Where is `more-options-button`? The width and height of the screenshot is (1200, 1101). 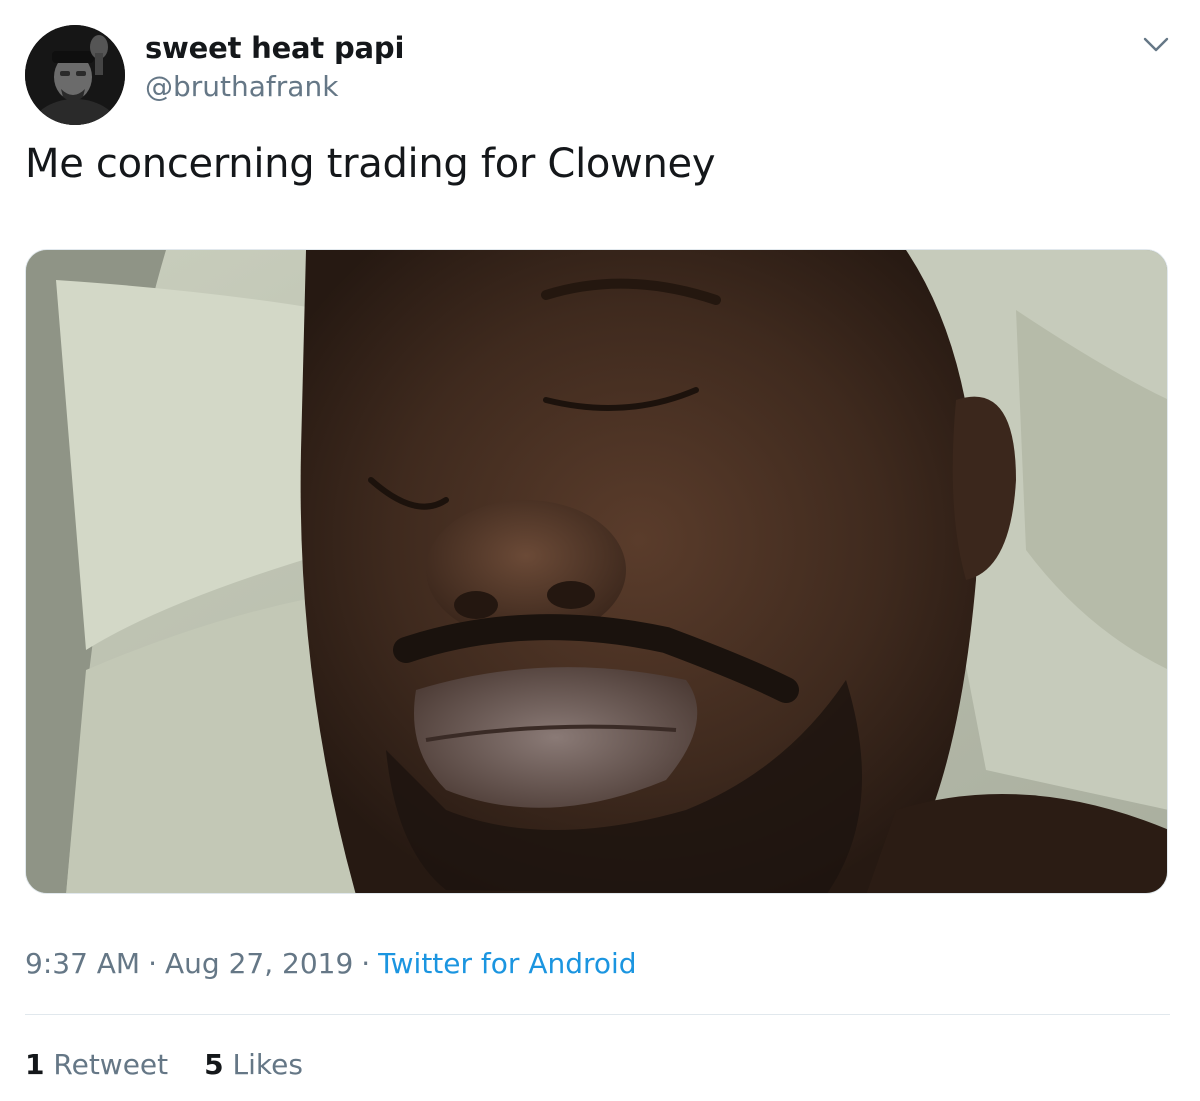
more-options-button is located at coordinates (1156, 45).